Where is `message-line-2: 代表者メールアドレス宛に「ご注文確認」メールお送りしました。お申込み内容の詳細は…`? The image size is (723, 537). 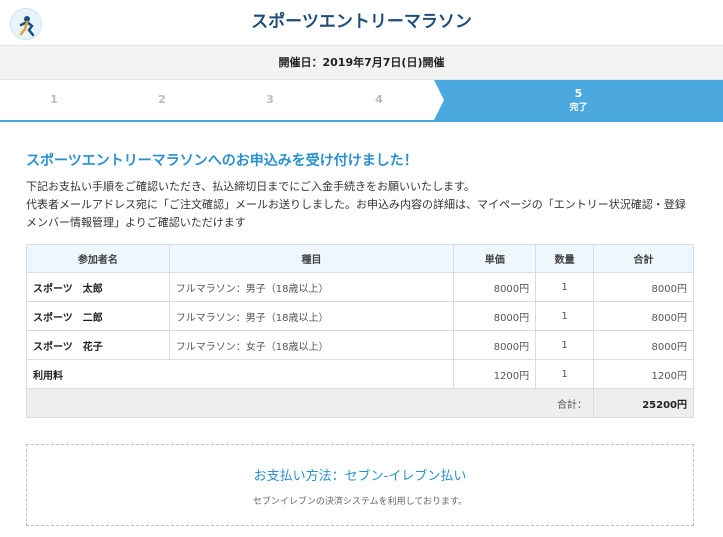 message-line-2: 代表者メールアドレス宛に「ご注文確認」メールお送りしました。お申込み内容の詳細は… is located at coordinates (356, 213).